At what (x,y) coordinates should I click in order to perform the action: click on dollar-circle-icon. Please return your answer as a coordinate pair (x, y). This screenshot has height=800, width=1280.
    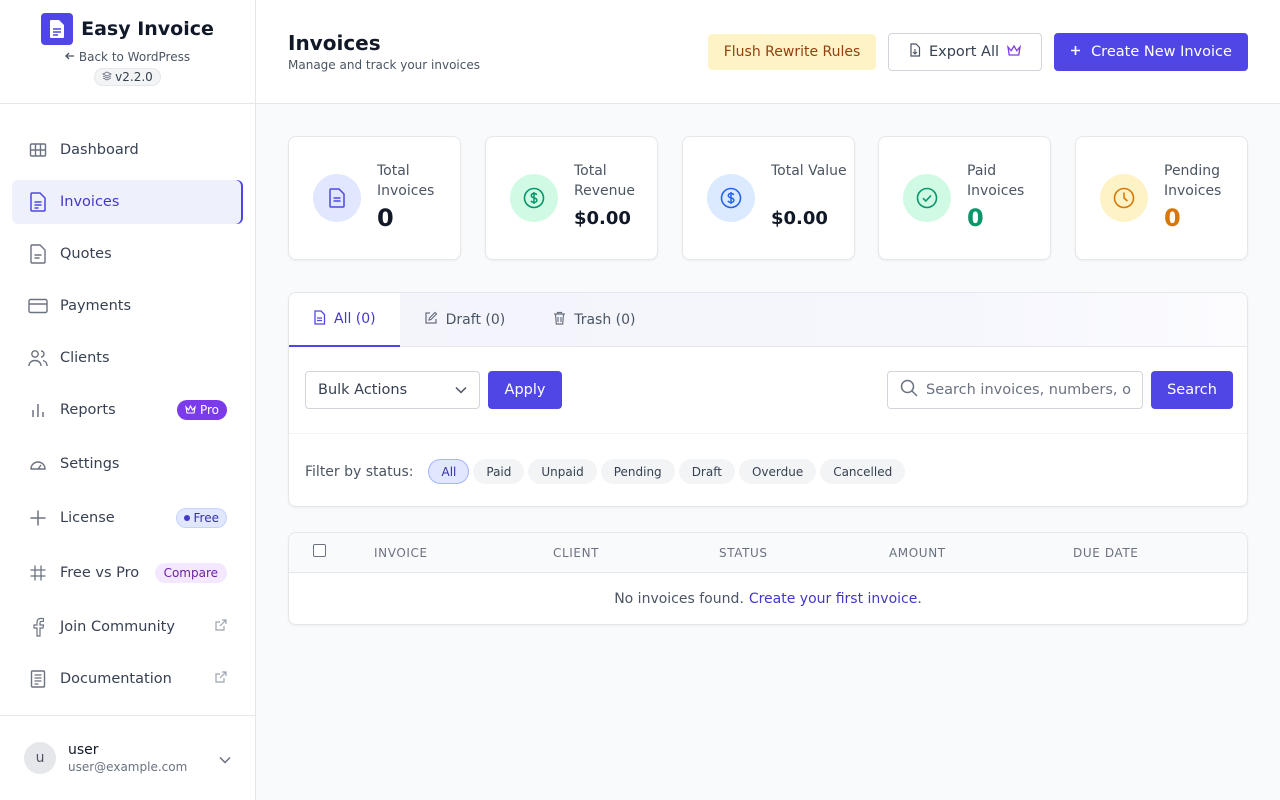
    Looking at the image, I should click on (534, 198).